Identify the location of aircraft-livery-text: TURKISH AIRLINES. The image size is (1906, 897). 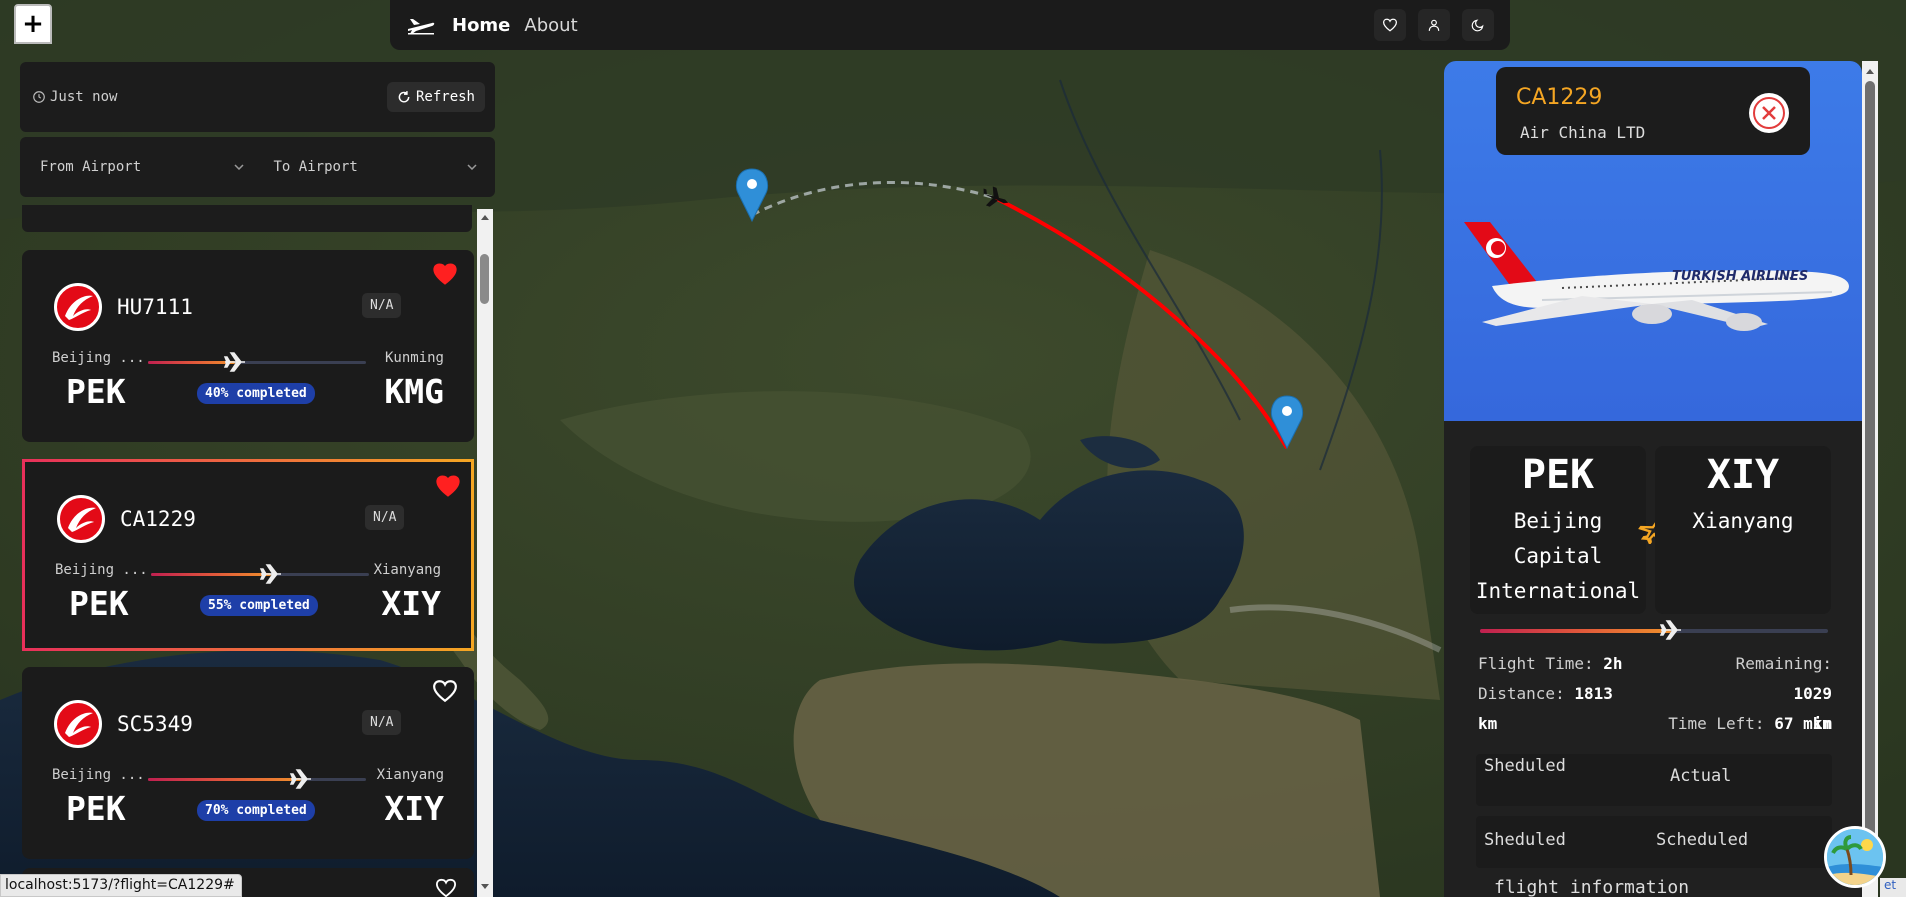
(1740, 276).